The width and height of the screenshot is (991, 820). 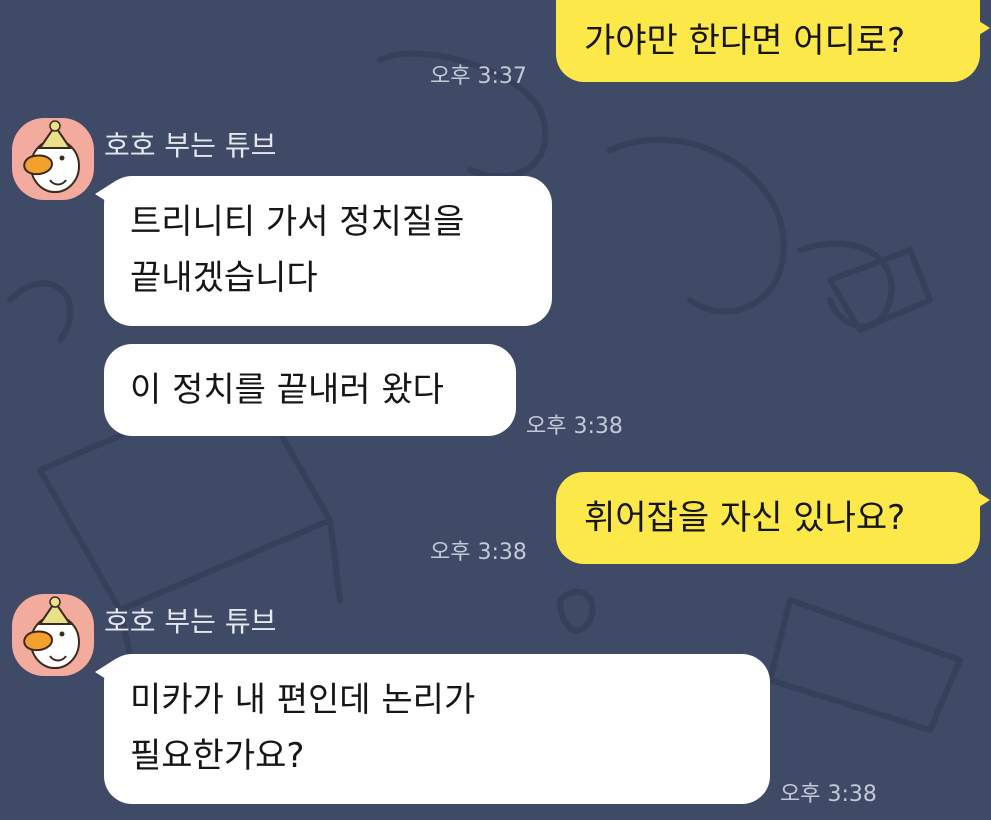 I want to click on message-text: 트리니티 가서 정치질을, so click(x=297, y=222).